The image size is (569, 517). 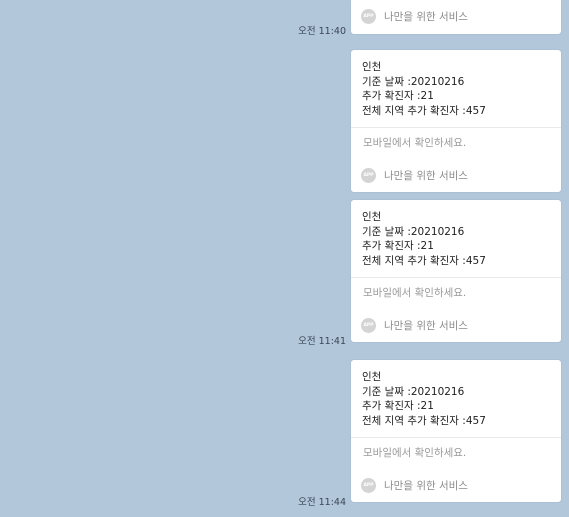 I want to click on message-timestamp: 오전 11:40, so click(x=322, y=31).